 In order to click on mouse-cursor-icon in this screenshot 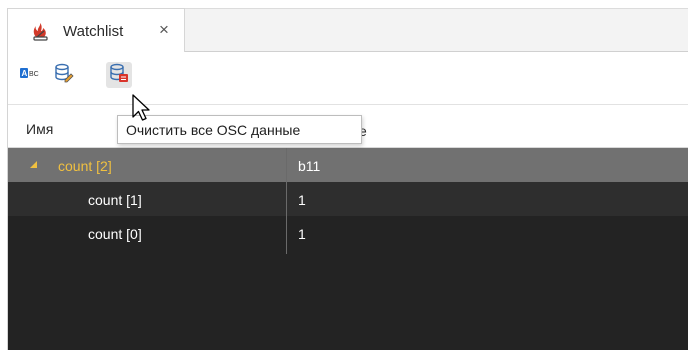, I will do `click(143, 109)`.